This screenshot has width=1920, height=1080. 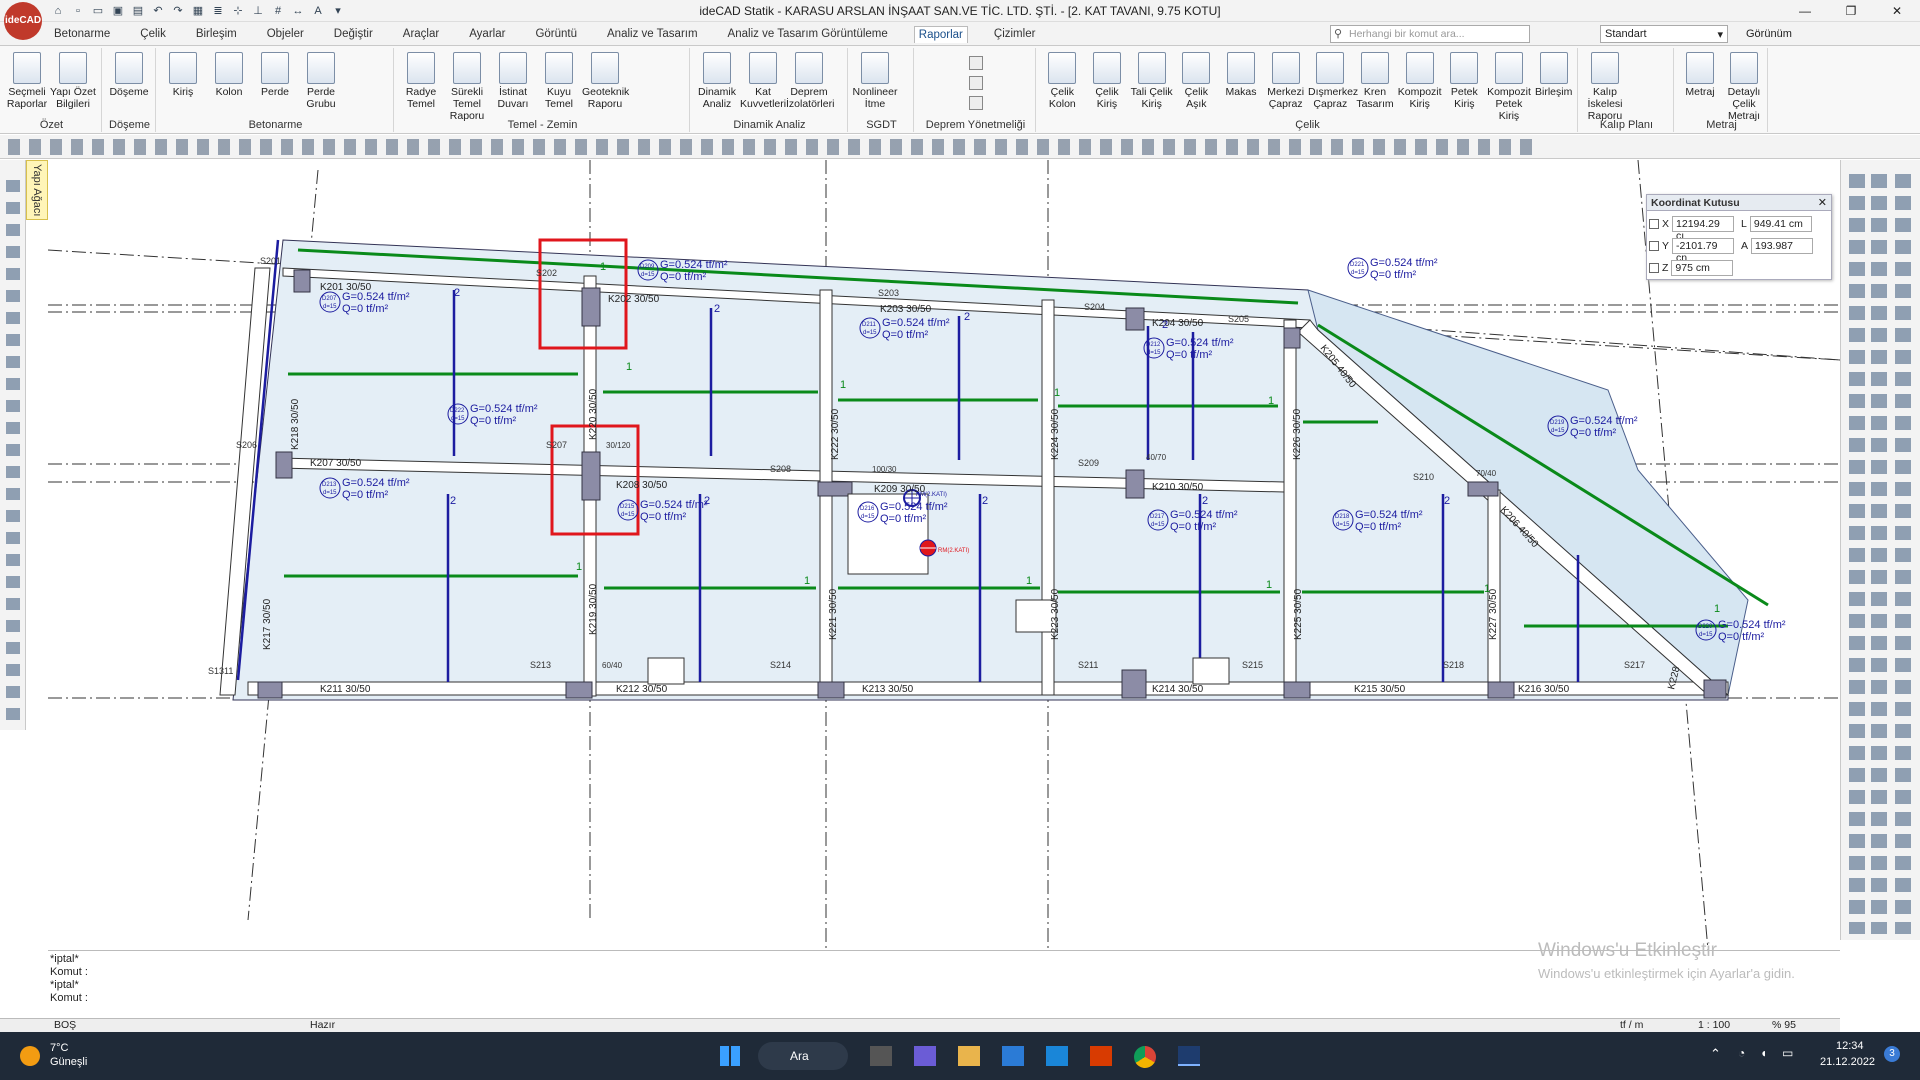 What do you see at coordinates (37, 190) in the screenshot?
I see `structure-tree-tab: Yapı Ağacı` at bounding box center [37, 190].